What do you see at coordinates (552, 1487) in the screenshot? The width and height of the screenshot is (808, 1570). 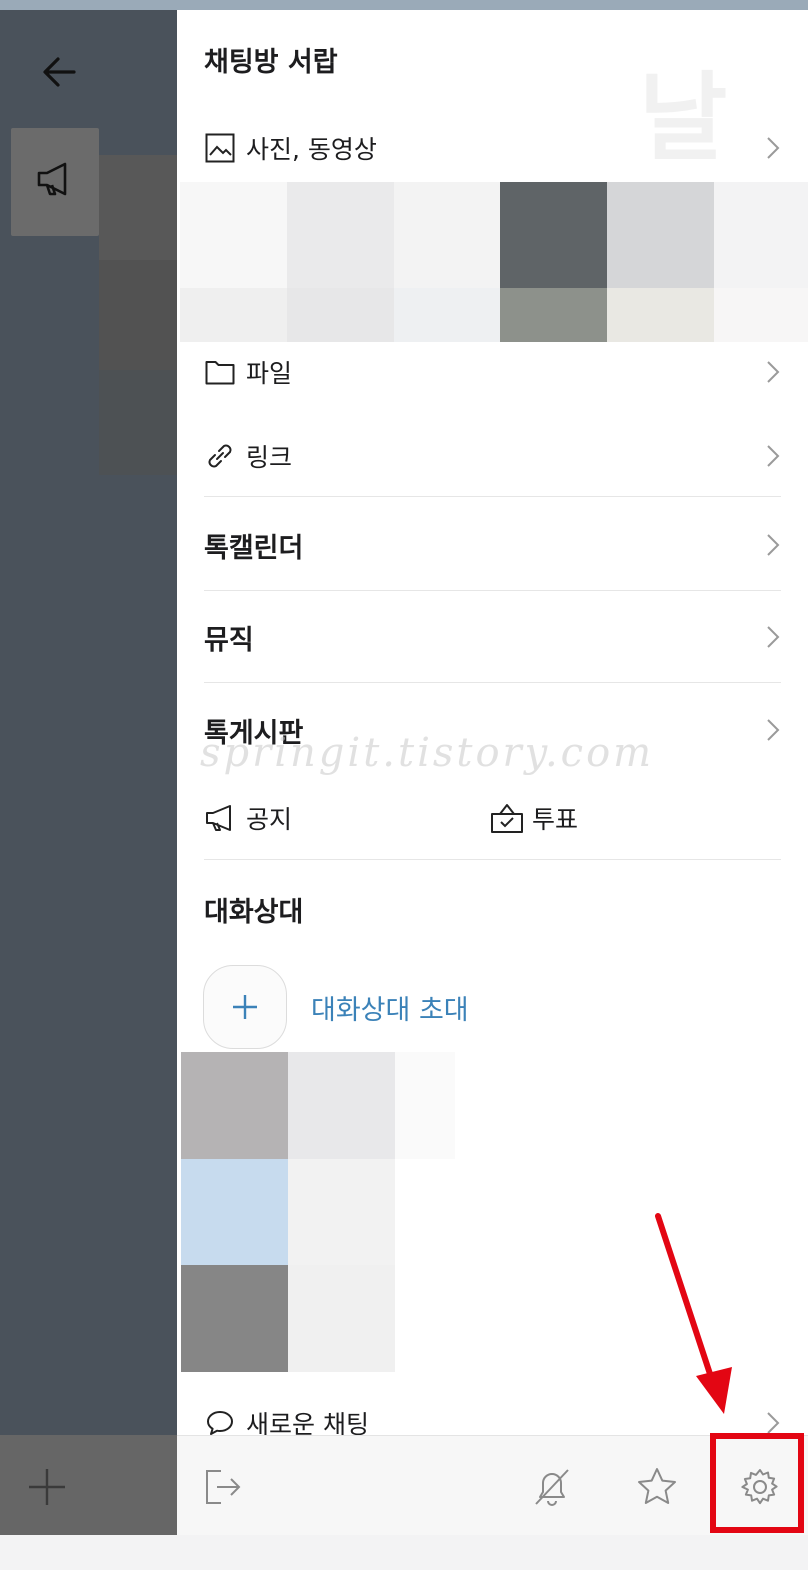 I see `bell-off-icon` at bounding box center [552, 1487].